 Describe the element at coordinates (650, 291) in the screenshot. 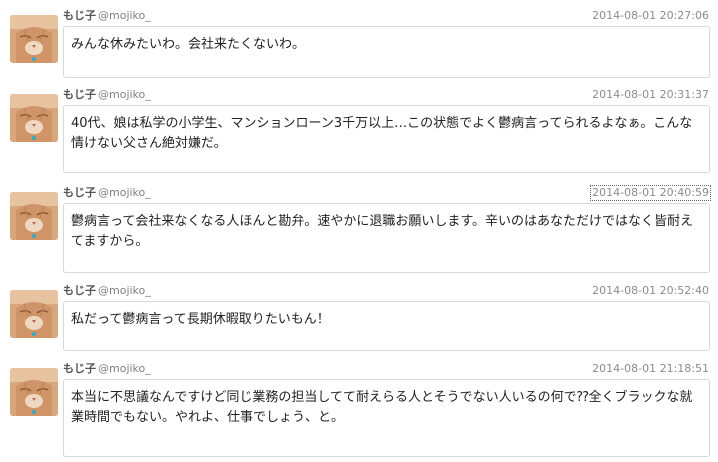

I see `timestamp: 2014-08-01 20:52:40` at that location.